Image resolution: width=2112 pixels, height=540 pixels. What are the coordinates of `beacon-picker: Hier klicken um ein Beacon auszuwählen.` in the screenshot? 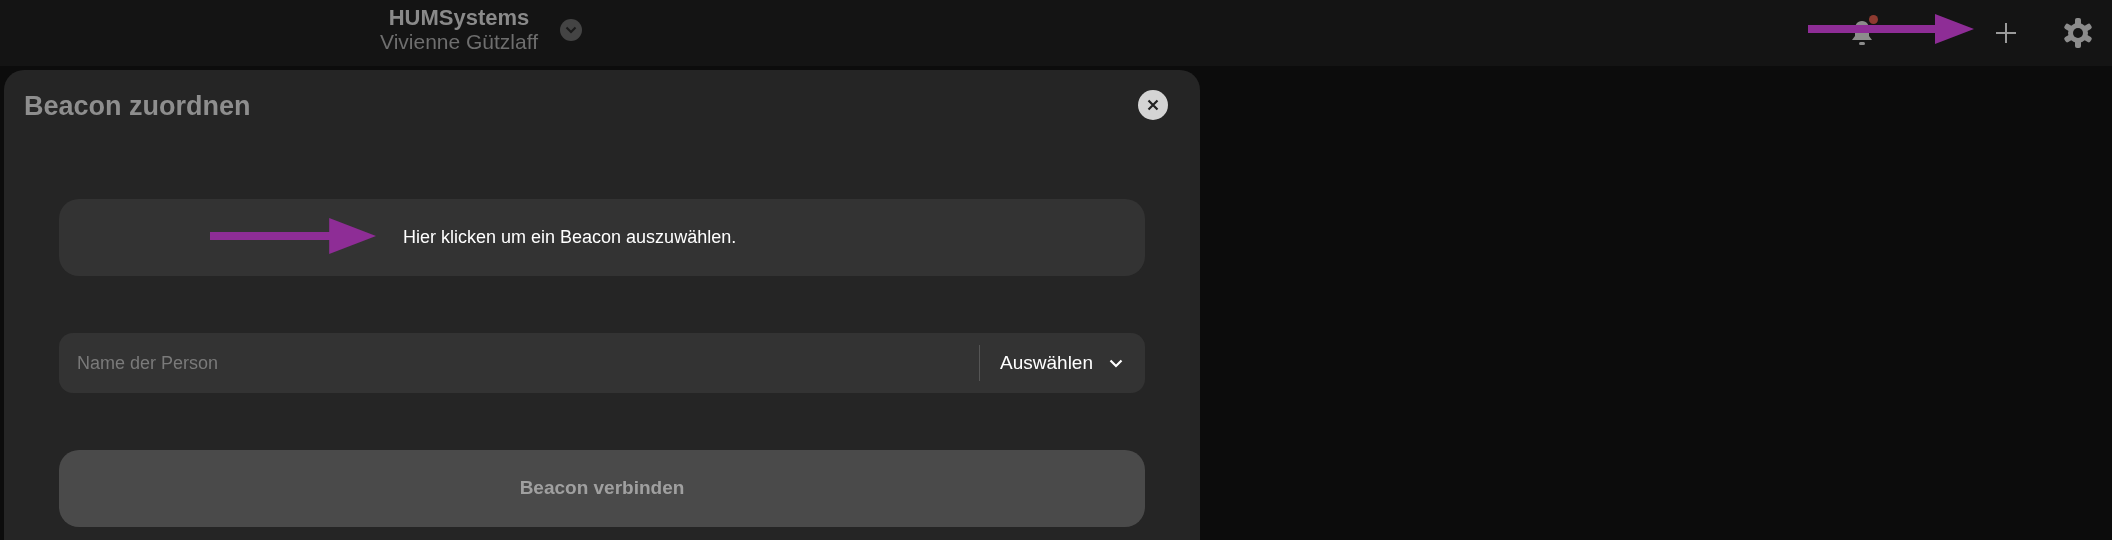 It's located at (602, 237).